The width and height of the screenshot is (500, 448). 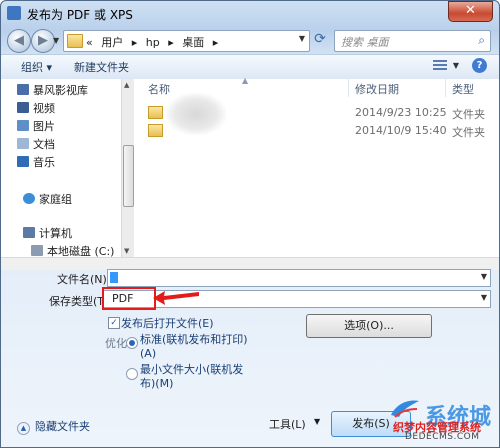 What do you see at coordinates (194, 347) in the screenshot?
I see `radio-standard-label: 标准(联机发布和打印) (A)` at bounding box center [194, 347].